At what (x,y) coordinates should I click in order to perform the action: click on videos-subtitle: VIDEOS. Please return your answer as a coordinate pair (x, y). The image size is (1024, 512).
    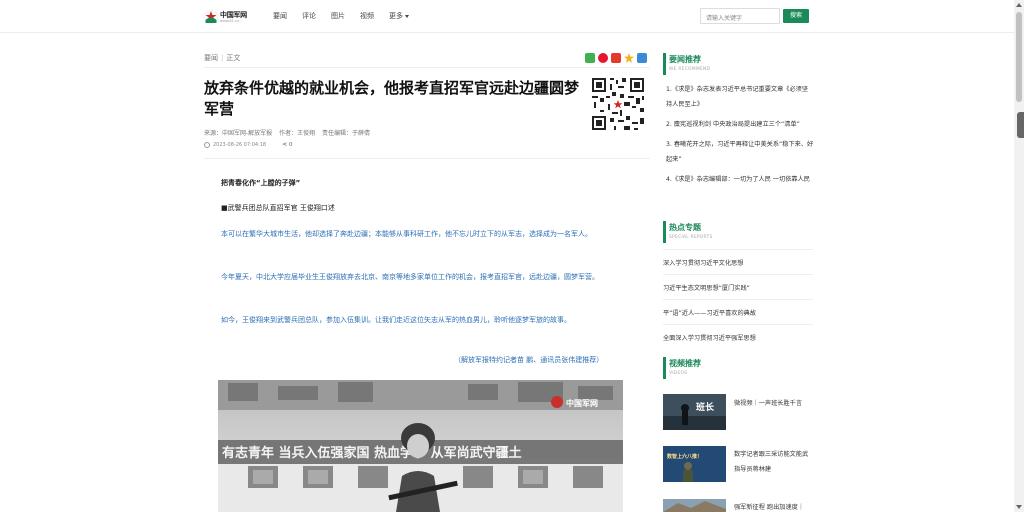
    Looking at the image, I should click on (678, 373).